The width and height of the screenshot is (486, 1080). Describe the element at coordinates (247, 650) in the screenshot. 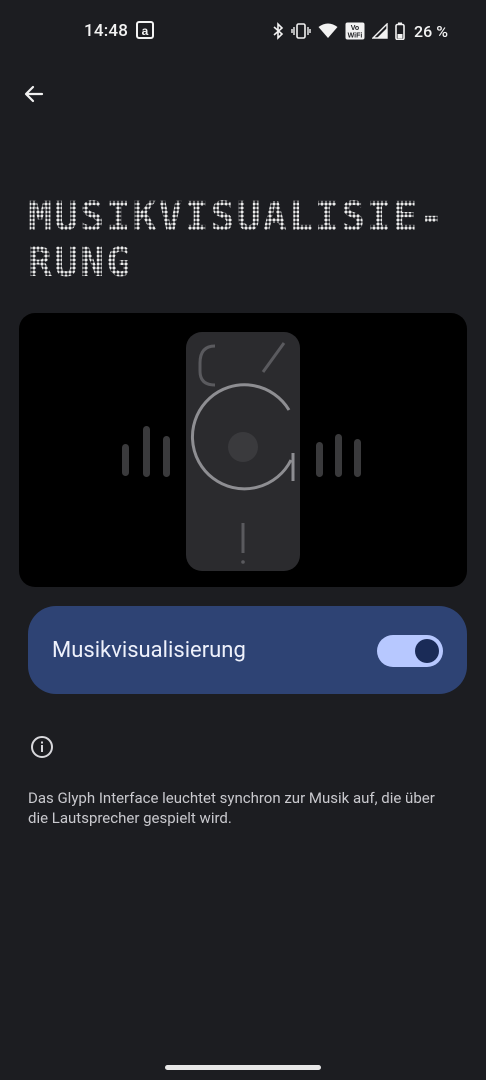

I see `music-visualization-setting: Musikvisualisierung` at that location.